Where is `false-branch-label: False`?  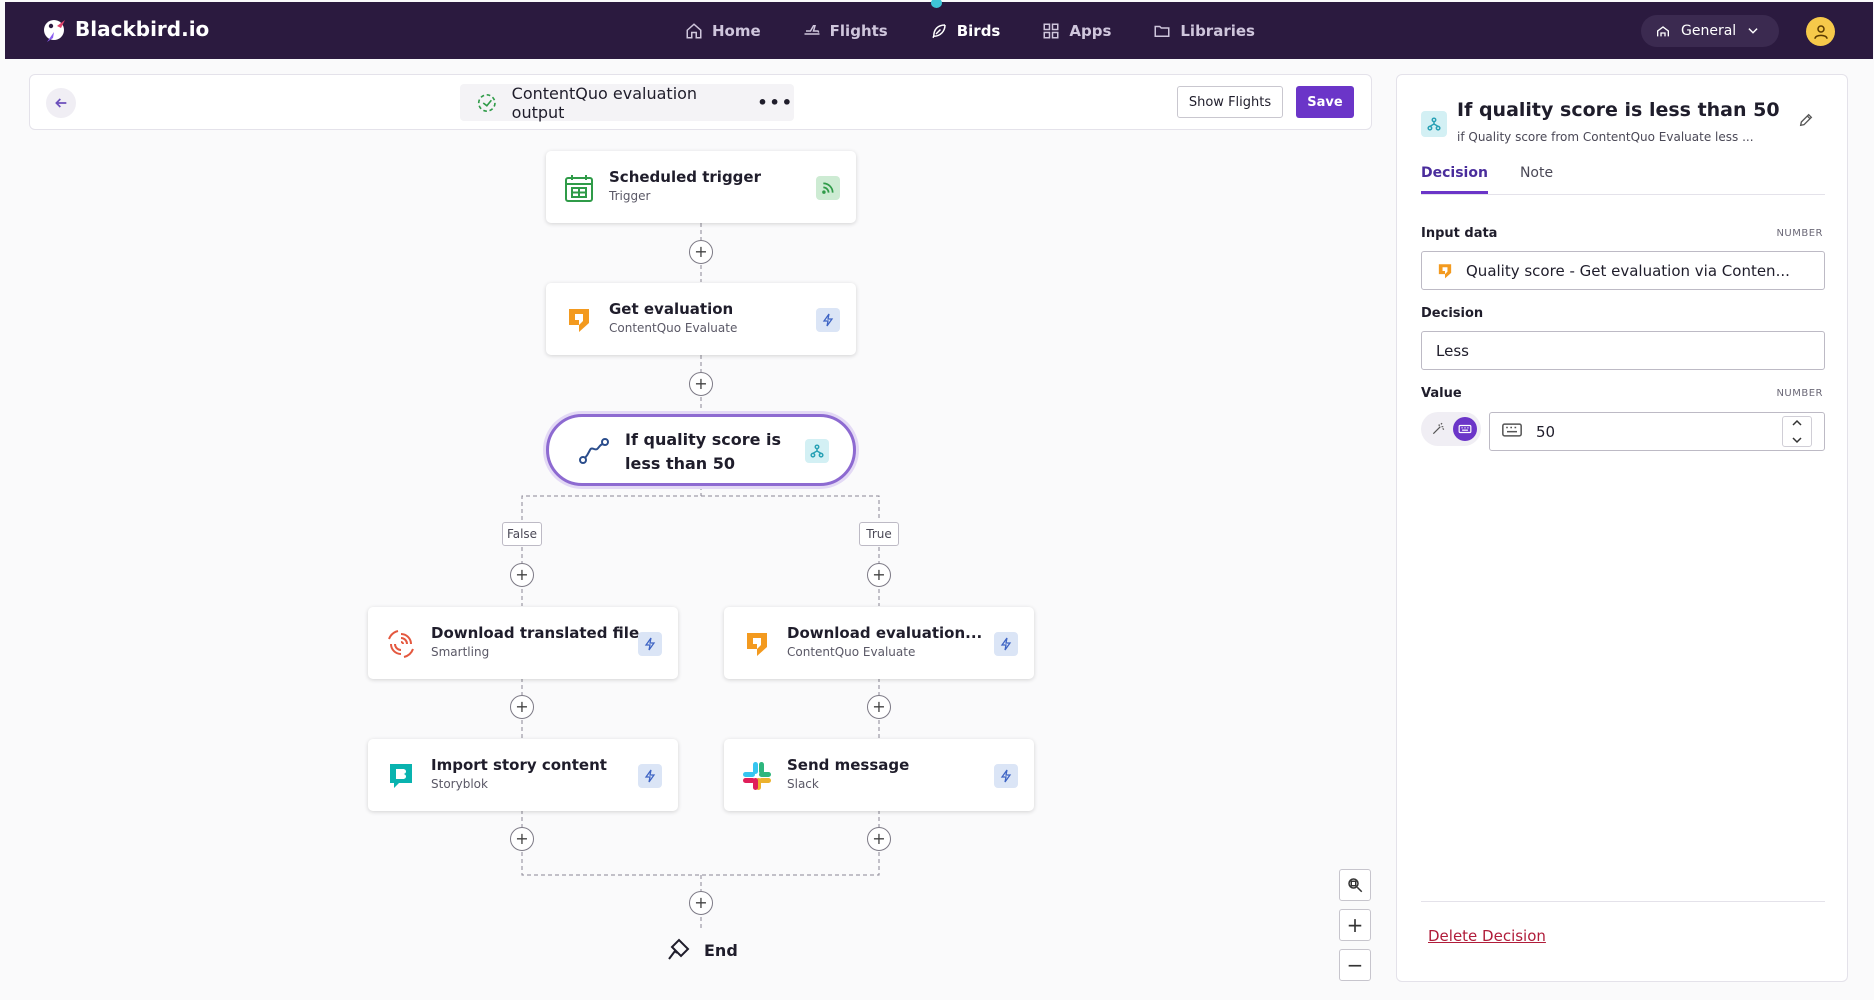 false-branch-label: False is located at coordinates (522, 534).